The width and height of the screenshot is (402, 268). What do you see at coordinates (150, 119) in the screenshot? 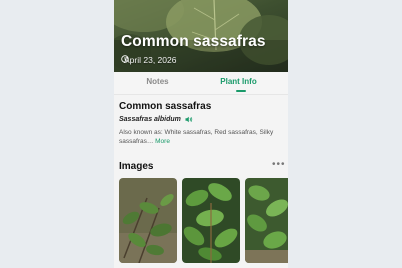
I see `scientific-name: Sassafras albidum` at bounding box center [150, 119].